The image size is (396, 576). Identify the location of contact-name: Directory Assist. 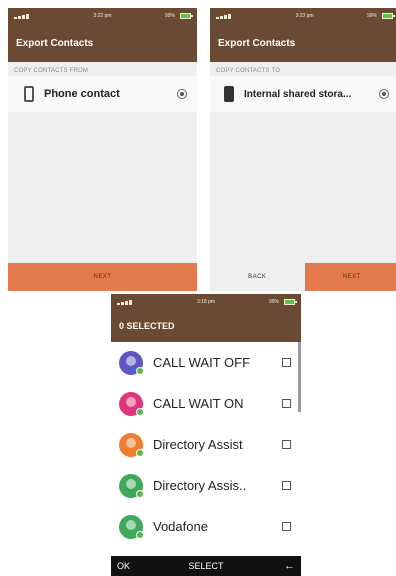
(198, 444).